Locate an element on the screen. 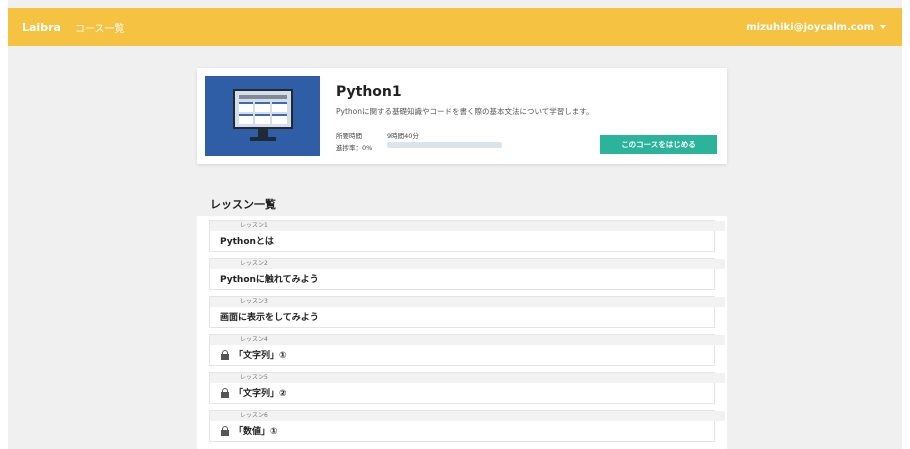 The width and height of the screenshot is (910, 449). lesson-title: 「文字列」① is located at coordinates (260, 356).